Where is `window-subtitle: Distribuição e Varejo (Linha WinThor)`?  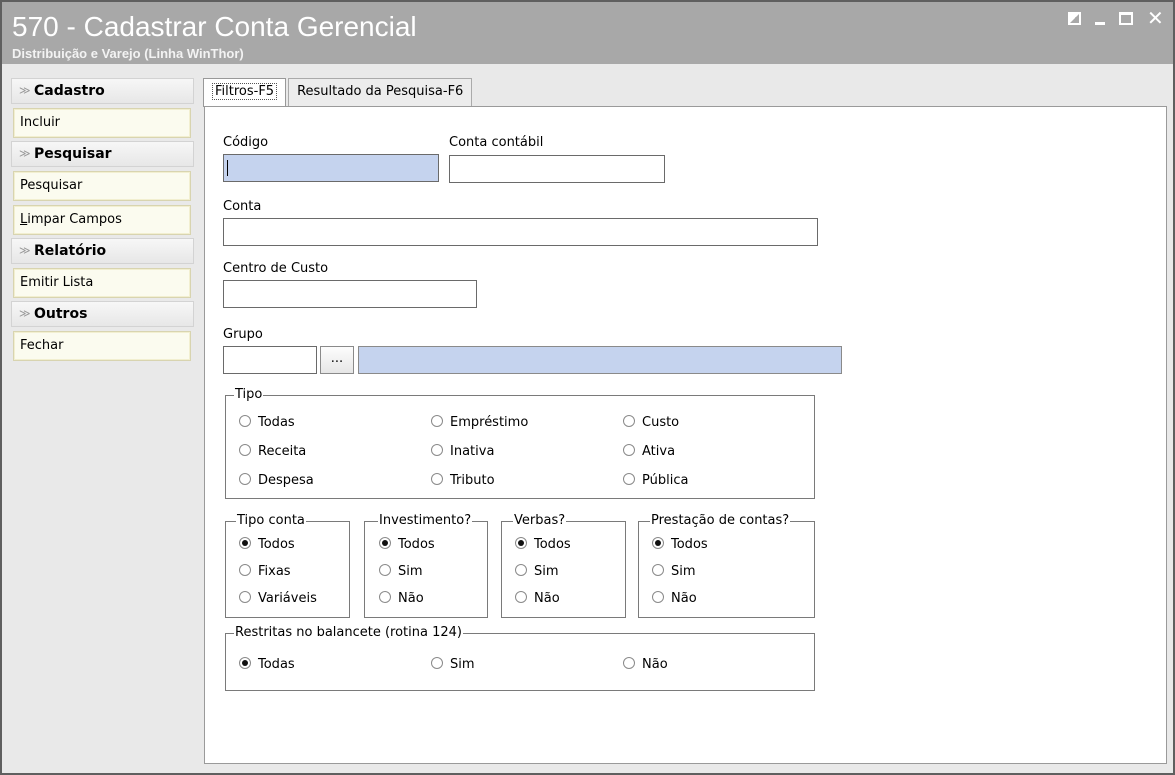 window-subtitle: Distribuição e Varejo (Linha WinThor) is located at coordinates (128, 53).